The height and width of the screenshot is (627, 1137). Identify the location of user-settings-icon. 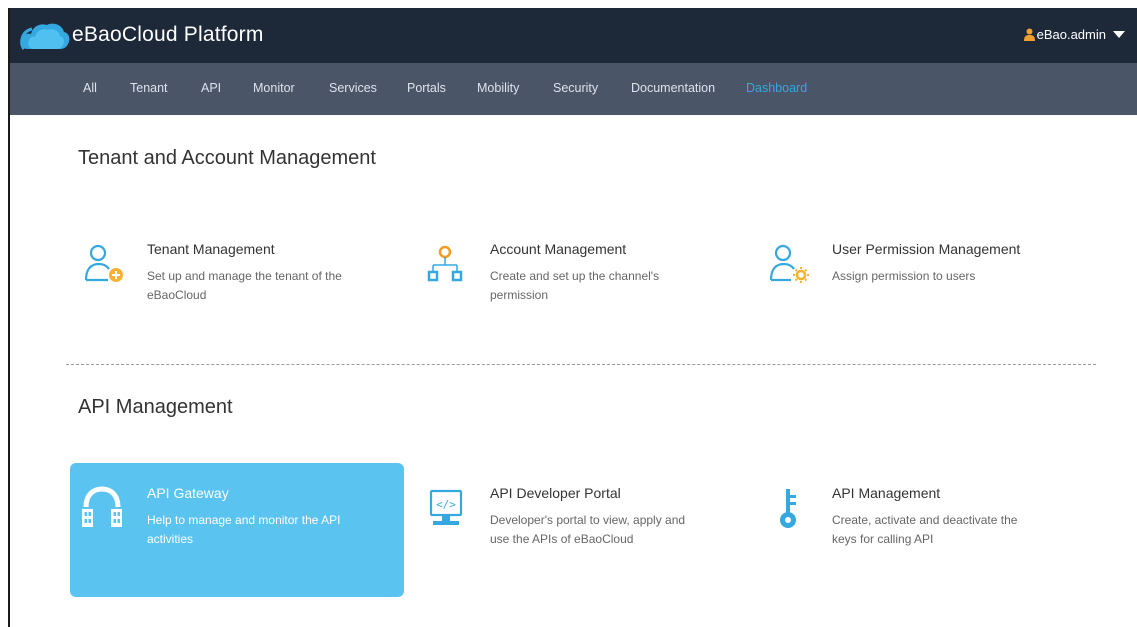
(789, 263).